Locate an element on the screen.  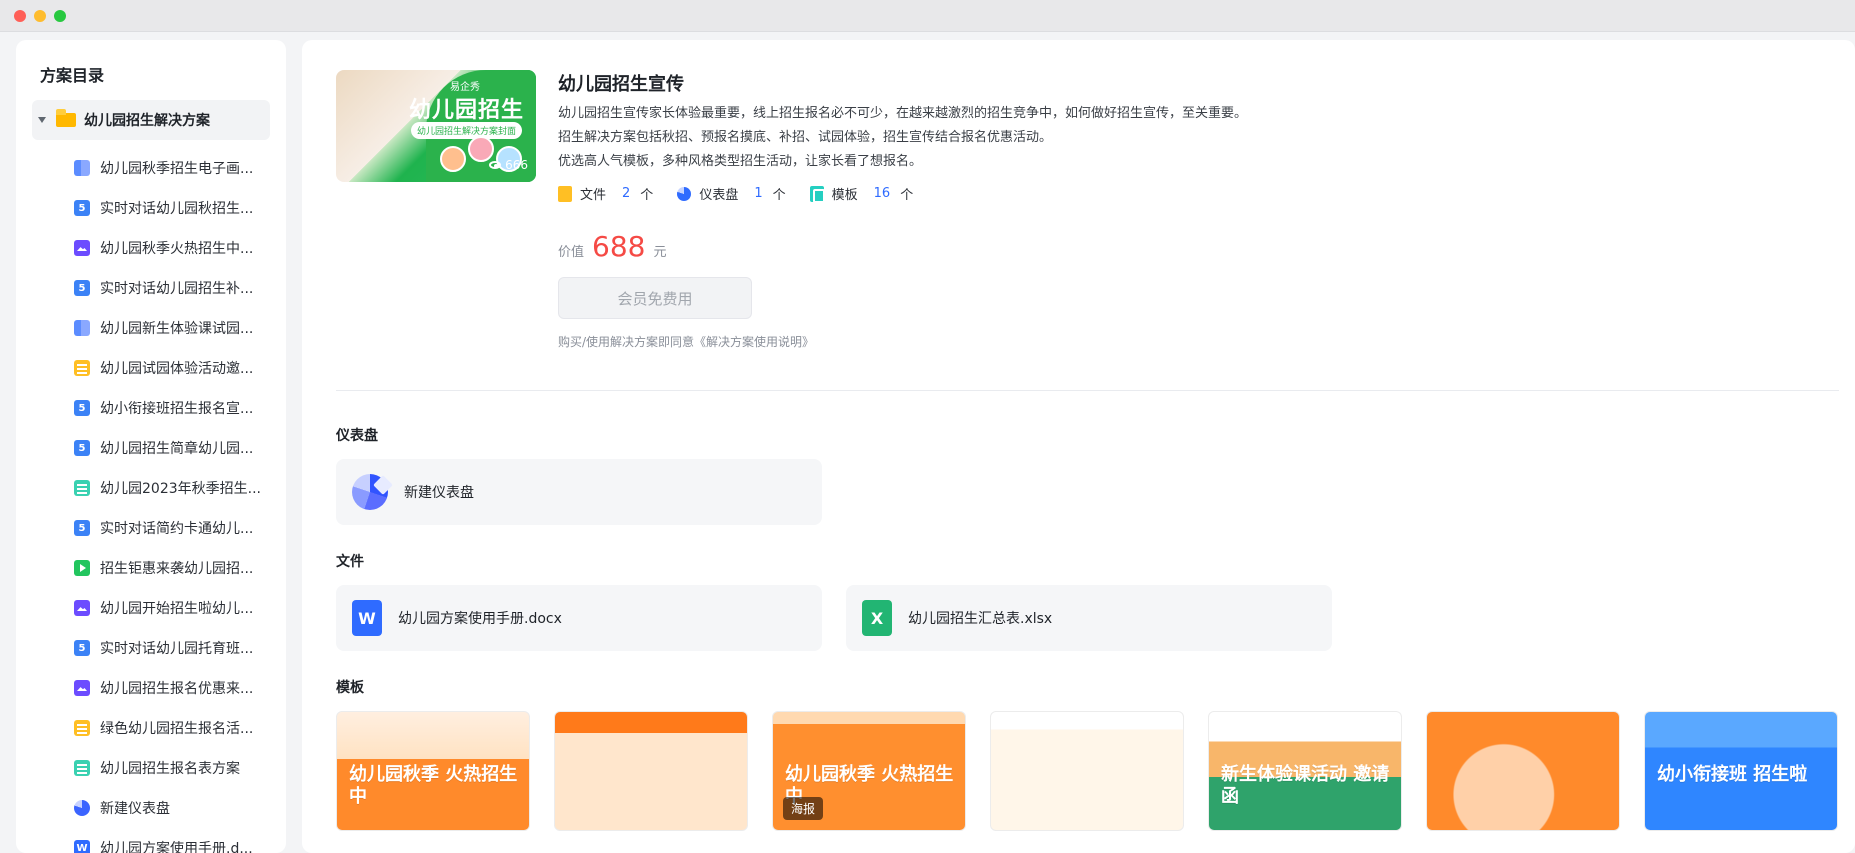
word-icon is located at coordinates (82, 846).